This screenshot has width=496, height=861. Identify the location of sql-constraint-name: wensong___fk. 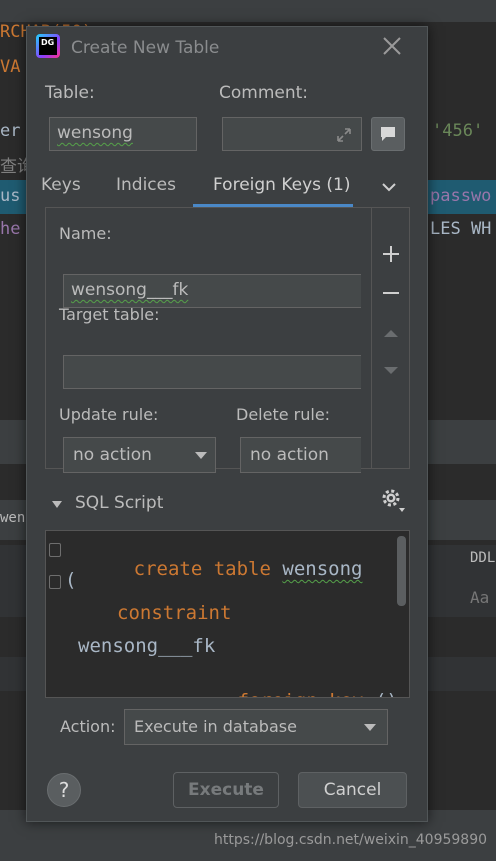
(147, 646).